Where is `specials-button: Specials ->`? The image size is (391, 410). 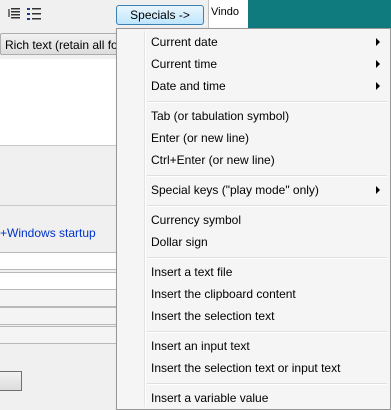
specials-button: Specials -> is located at coordinates (160, 15).